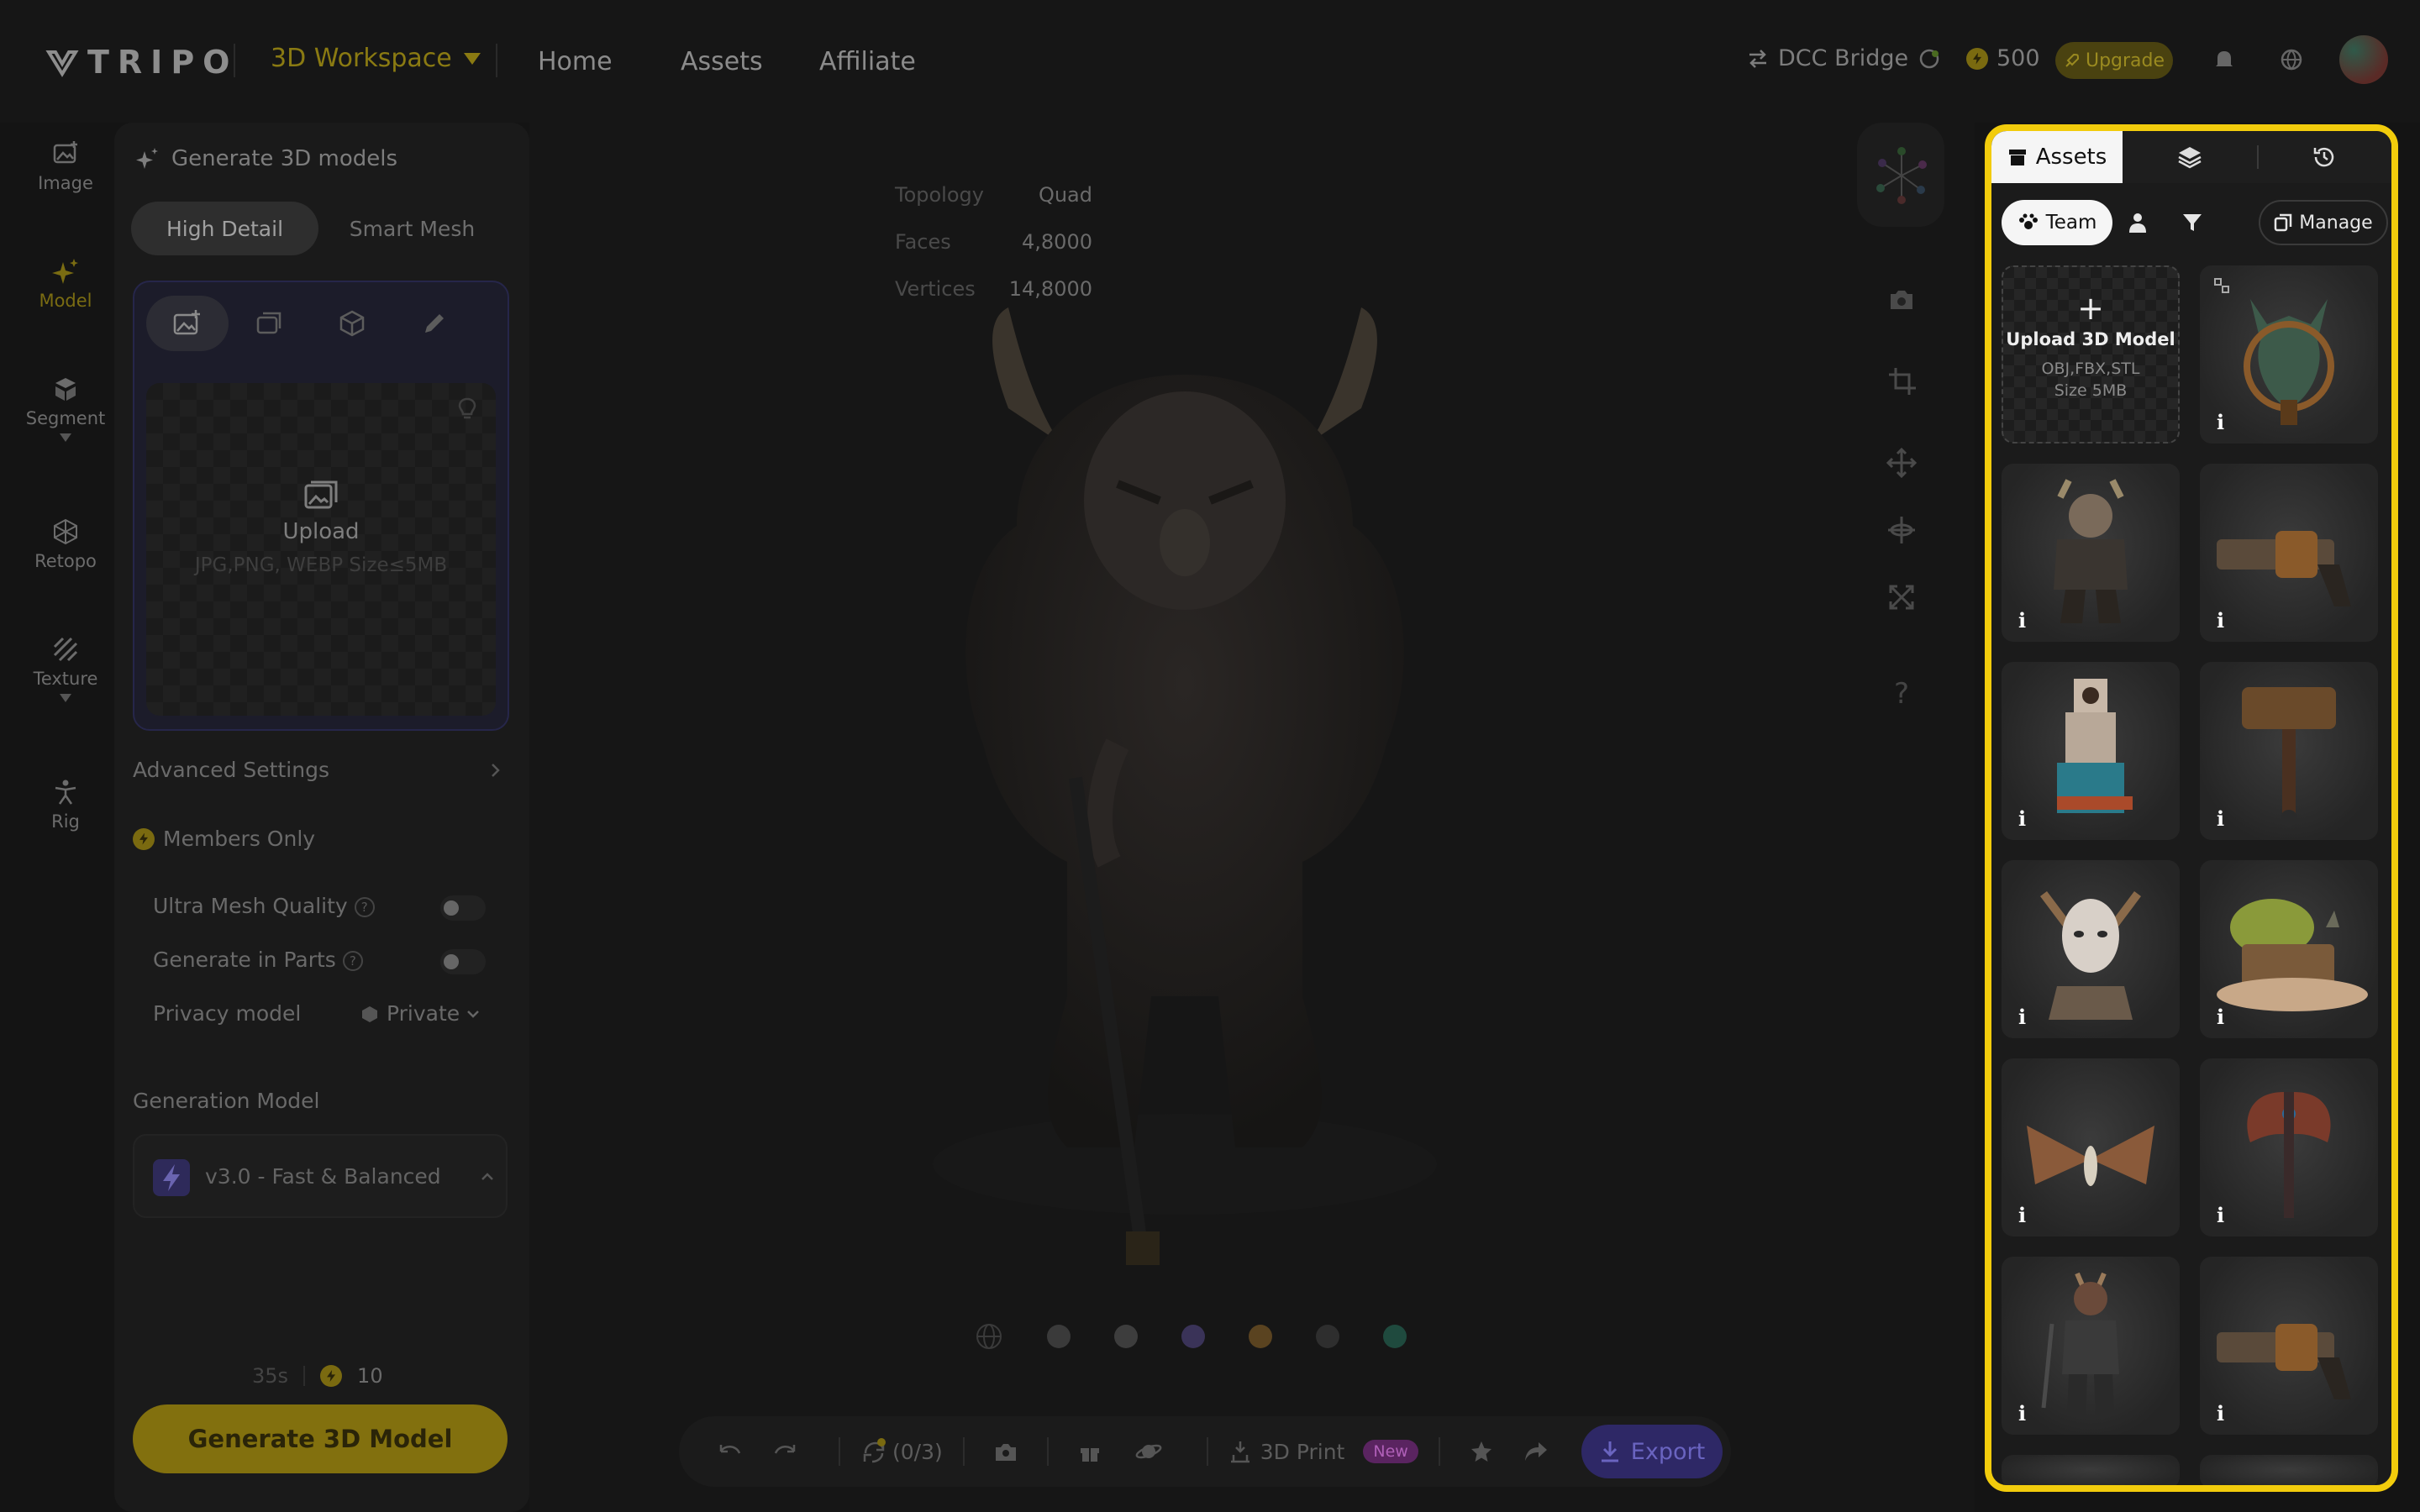 The image size is (2420, 1512). I want to click on asset-tile-clock-tower-house: i, so click(2091, 751).